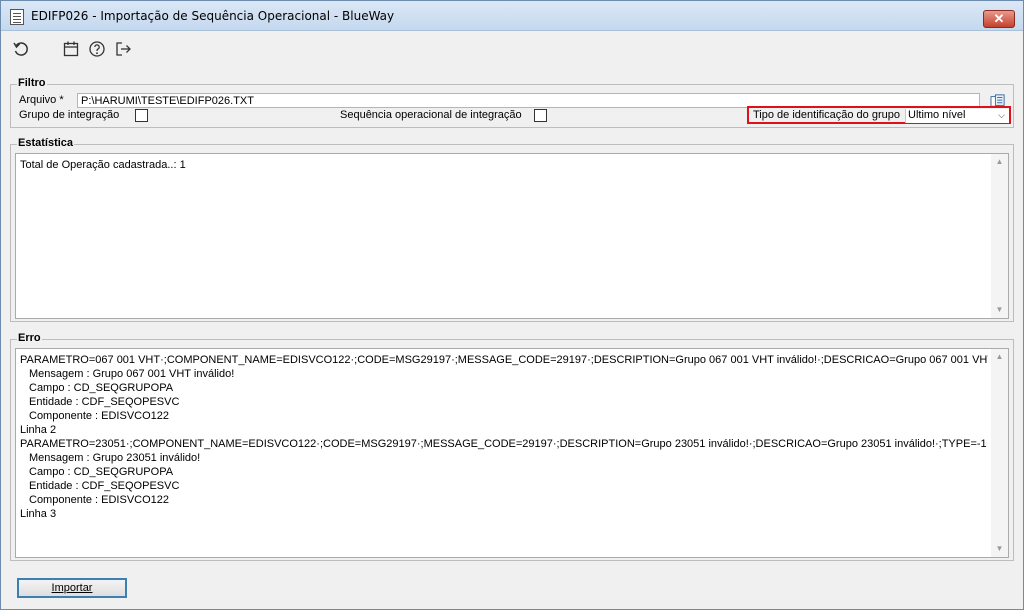 This screenshot has height=610, width=1024. What do you see at coordinates (115, 458) in the screenshot?
I see `erro-line: Mensagem : Grupo 23051 inválido!` at bounding box center [115, 458].